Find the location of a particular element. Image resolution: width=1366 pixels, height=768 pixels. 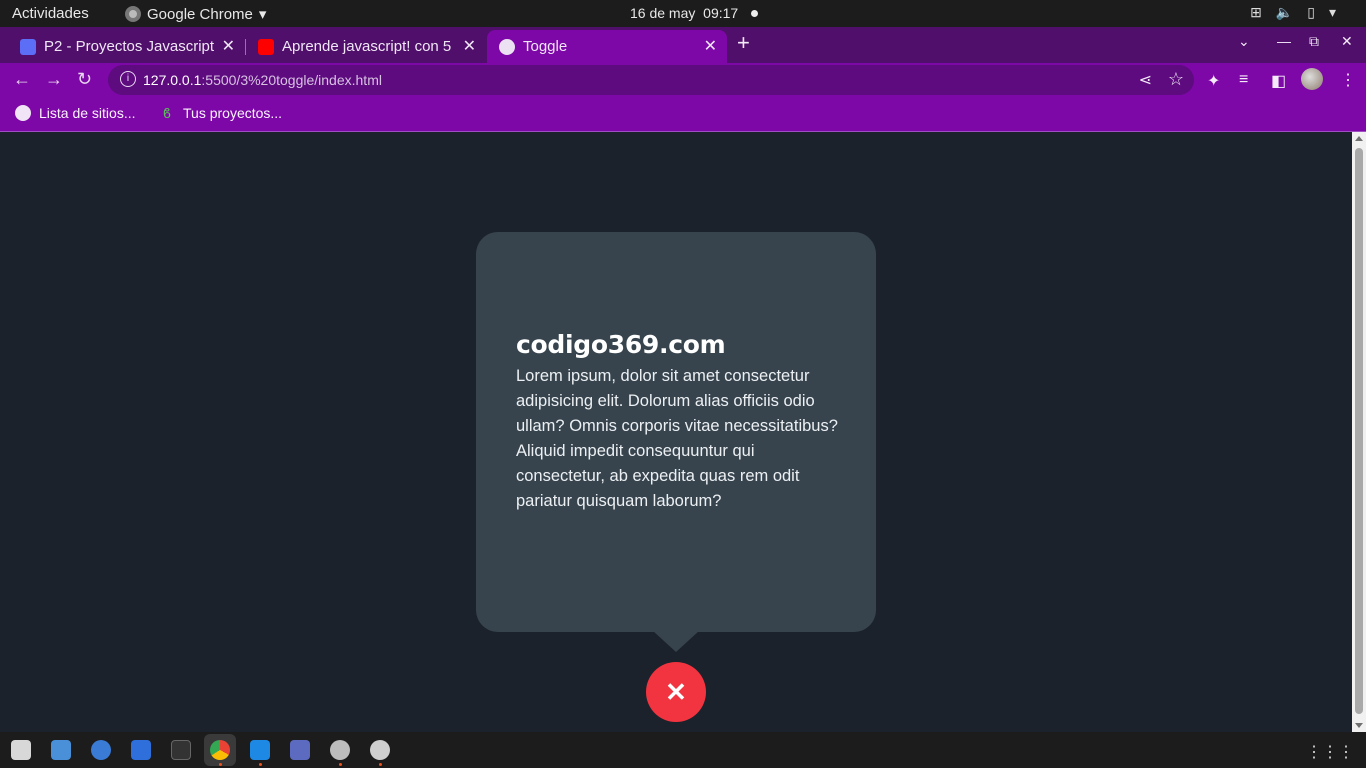

scrollbar-thumb is located at coordinates (1359, 431).